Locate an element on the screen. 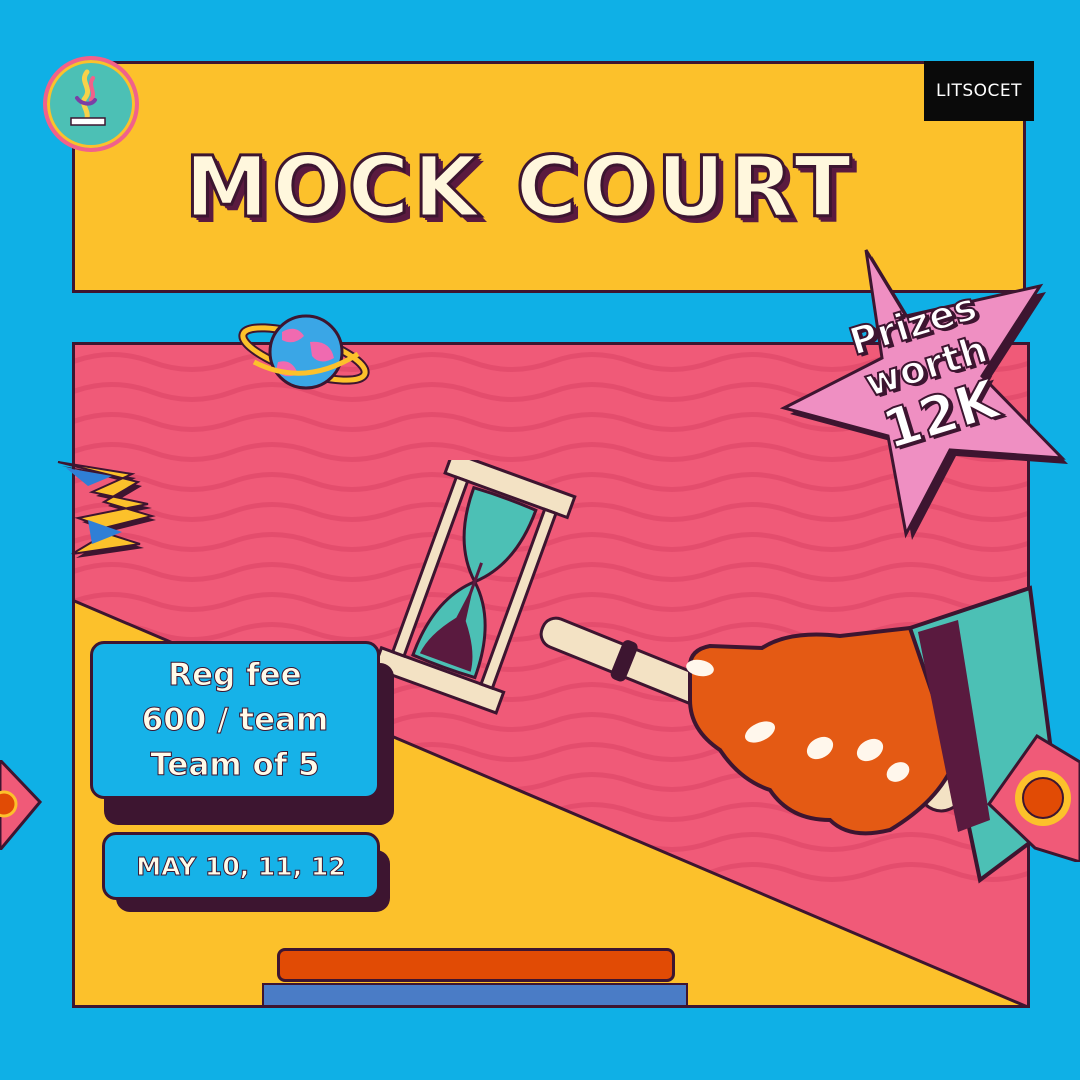 This screenshot has height=1080, width=1080. planet-icon is located at coordinates (304, 352).